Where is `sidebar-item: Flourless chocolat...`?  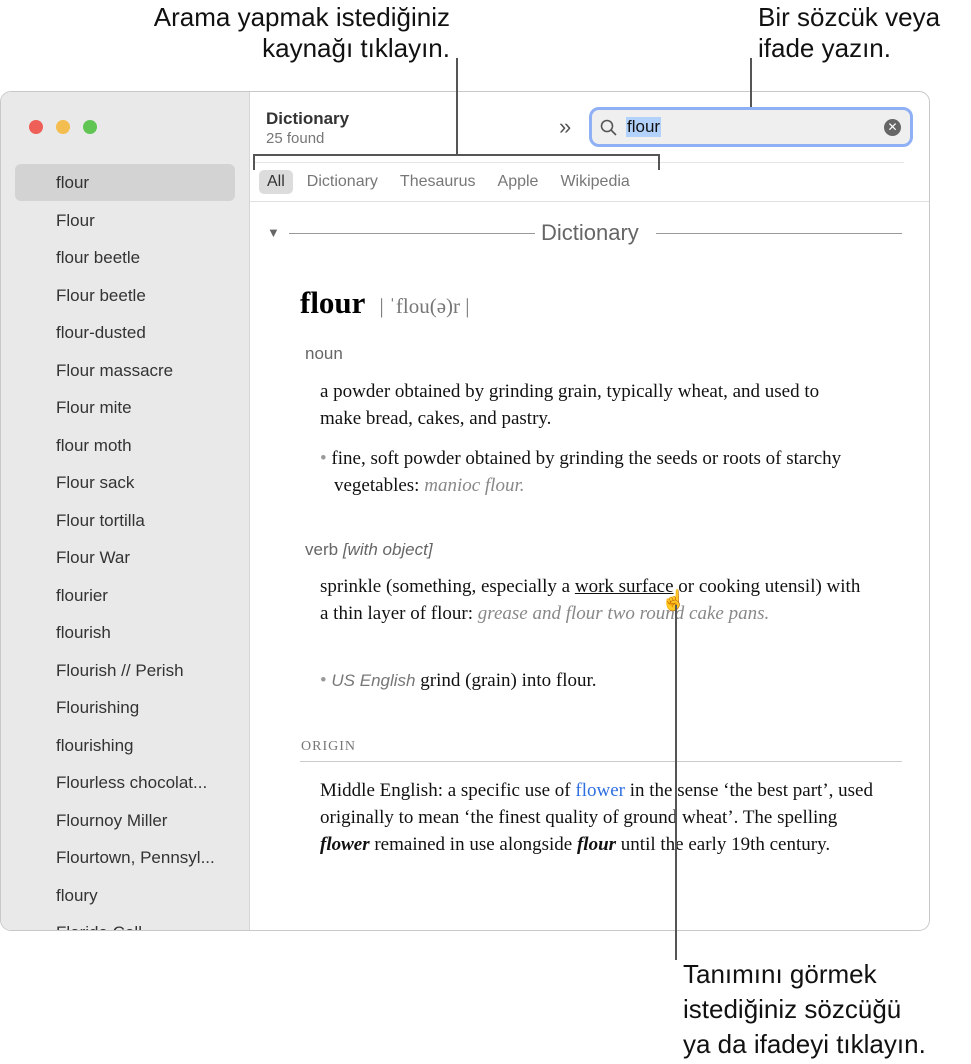
sidebar-item: Flourless chocolat... is located at coordinates (125, 782).